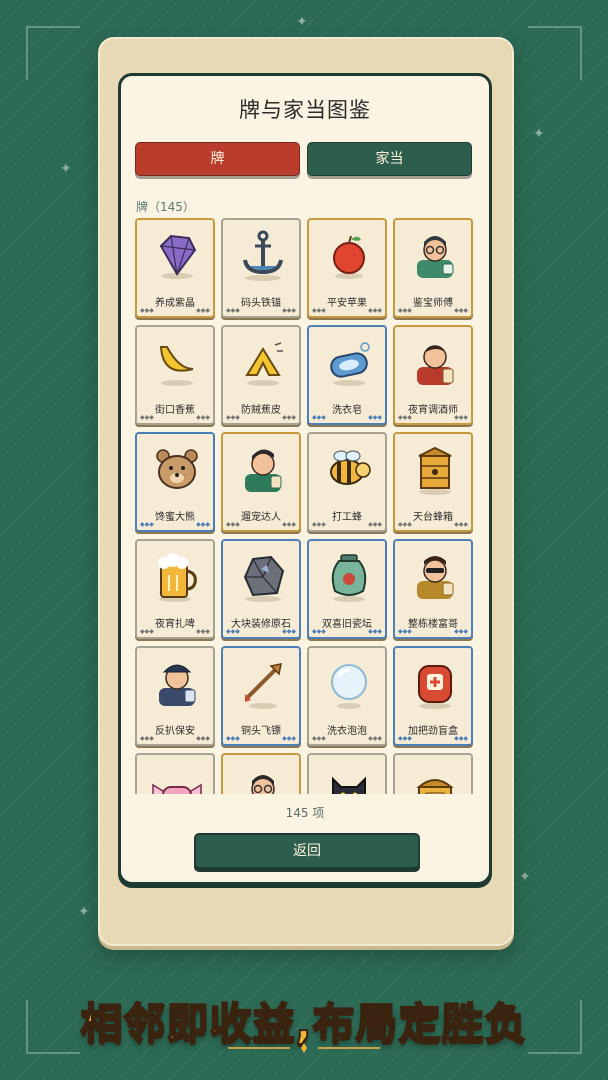 This screenshot has width=608, height=1080. I want to click on collection-card: 平安苹果 ◆◆◆ ◆◆◆, so click(347, 268).